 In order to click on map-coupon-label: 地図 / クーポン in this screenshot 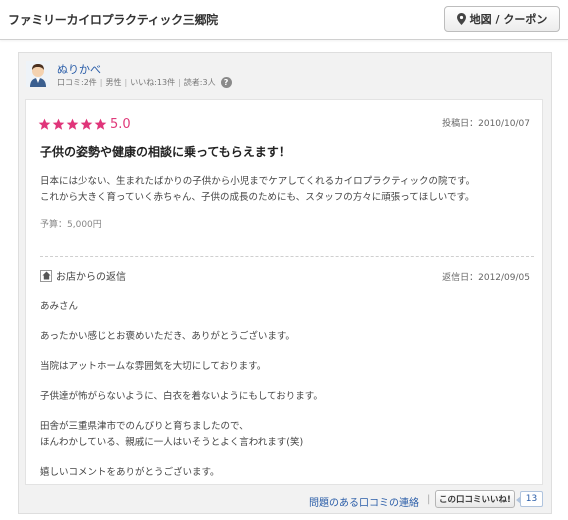, I will do `click(508, 19)`.